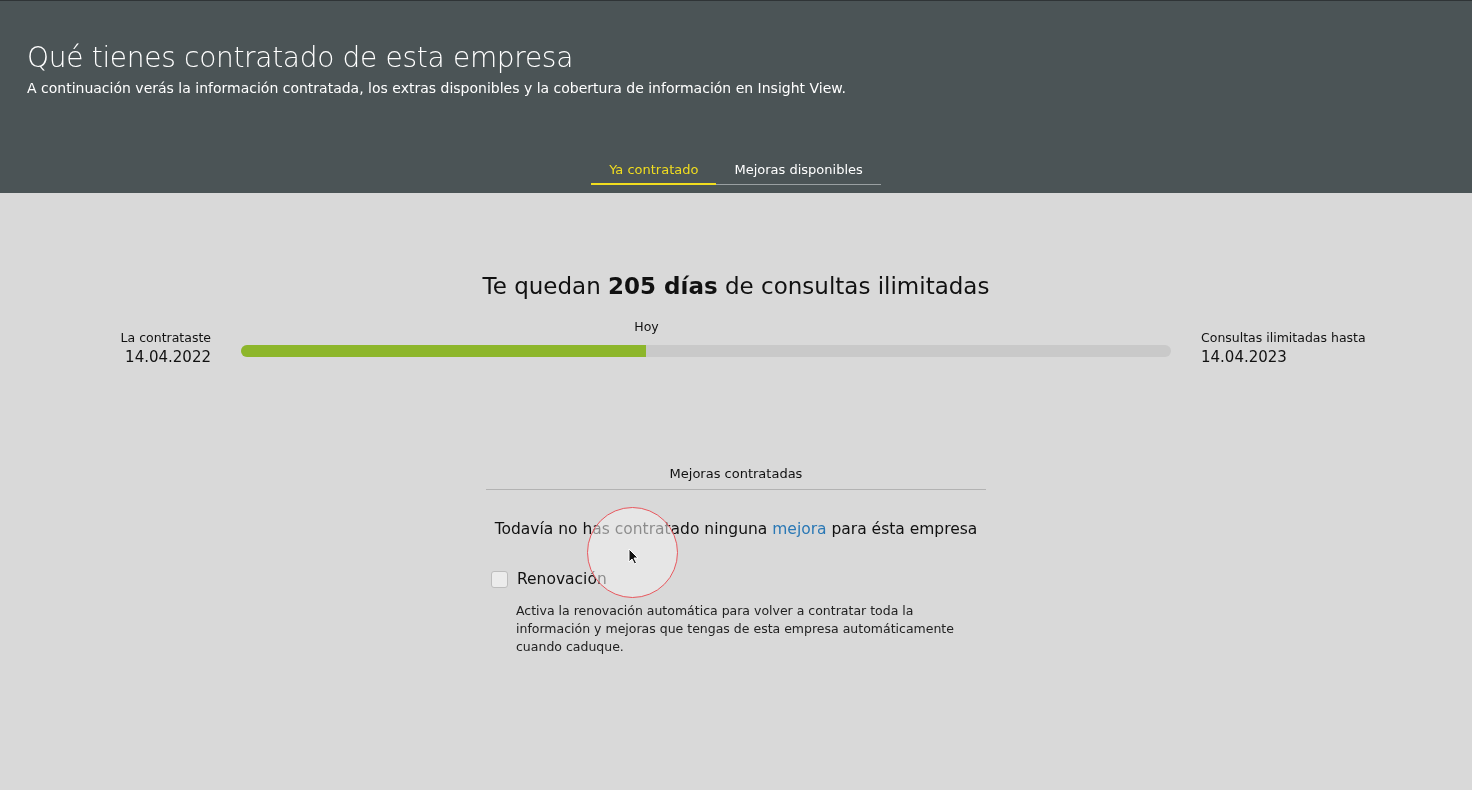 Image resolution: width=1472 pixels, height=790 pixels. I want to click on end-date: 14.04.2023, so click(1244, 357).